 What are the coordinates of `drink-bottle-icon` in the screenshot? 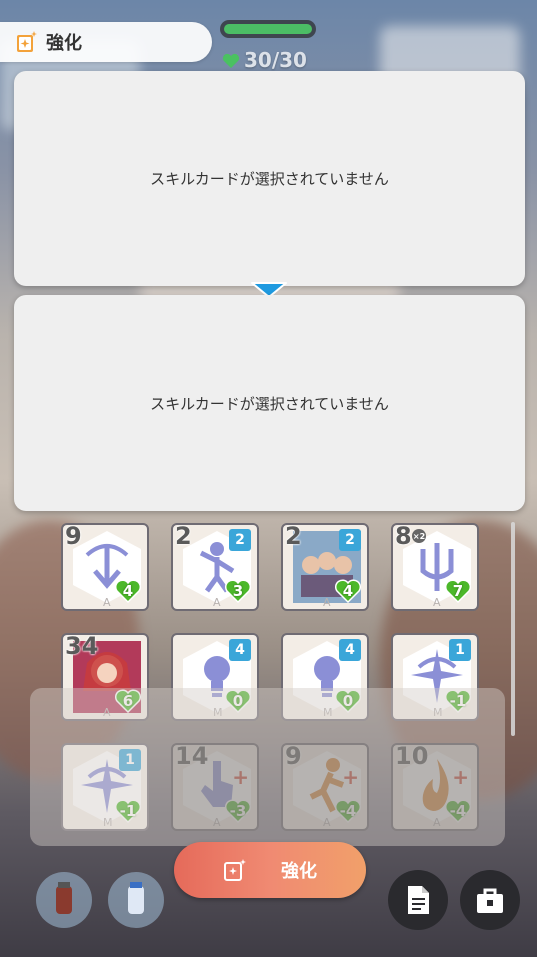 It's located at (64, 898).